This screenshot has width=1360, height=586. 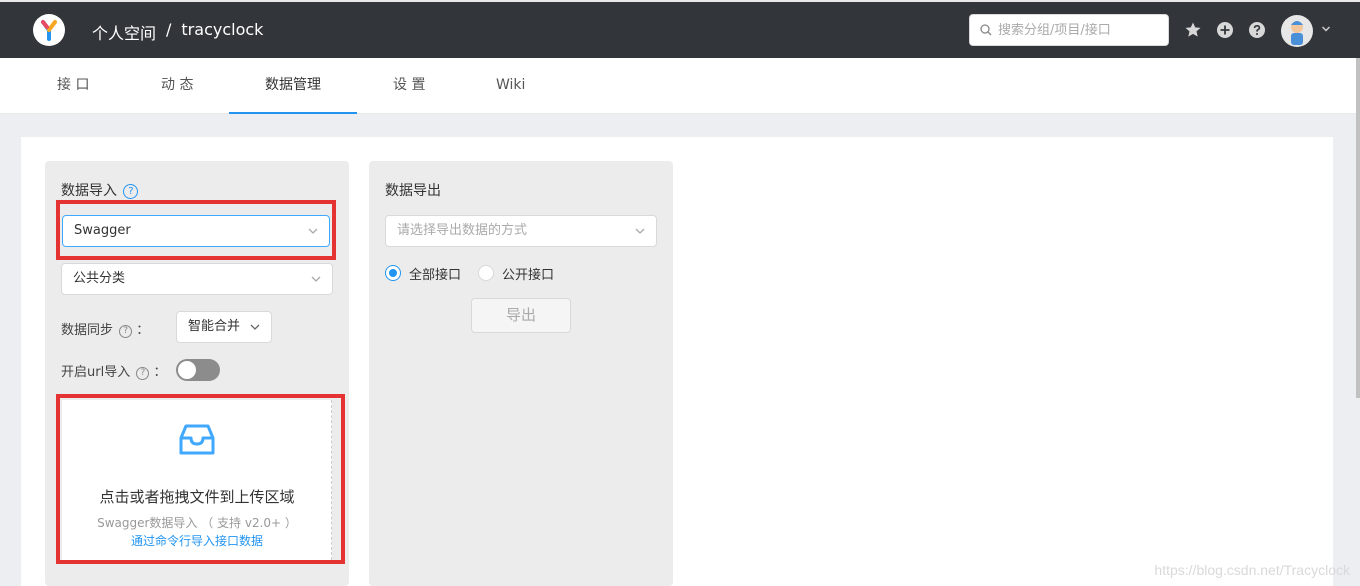 What do you see at coordinates (510, 86) in the screenshot?
I see `tab-wiki: Wiki` at bounding box center [510, 86].